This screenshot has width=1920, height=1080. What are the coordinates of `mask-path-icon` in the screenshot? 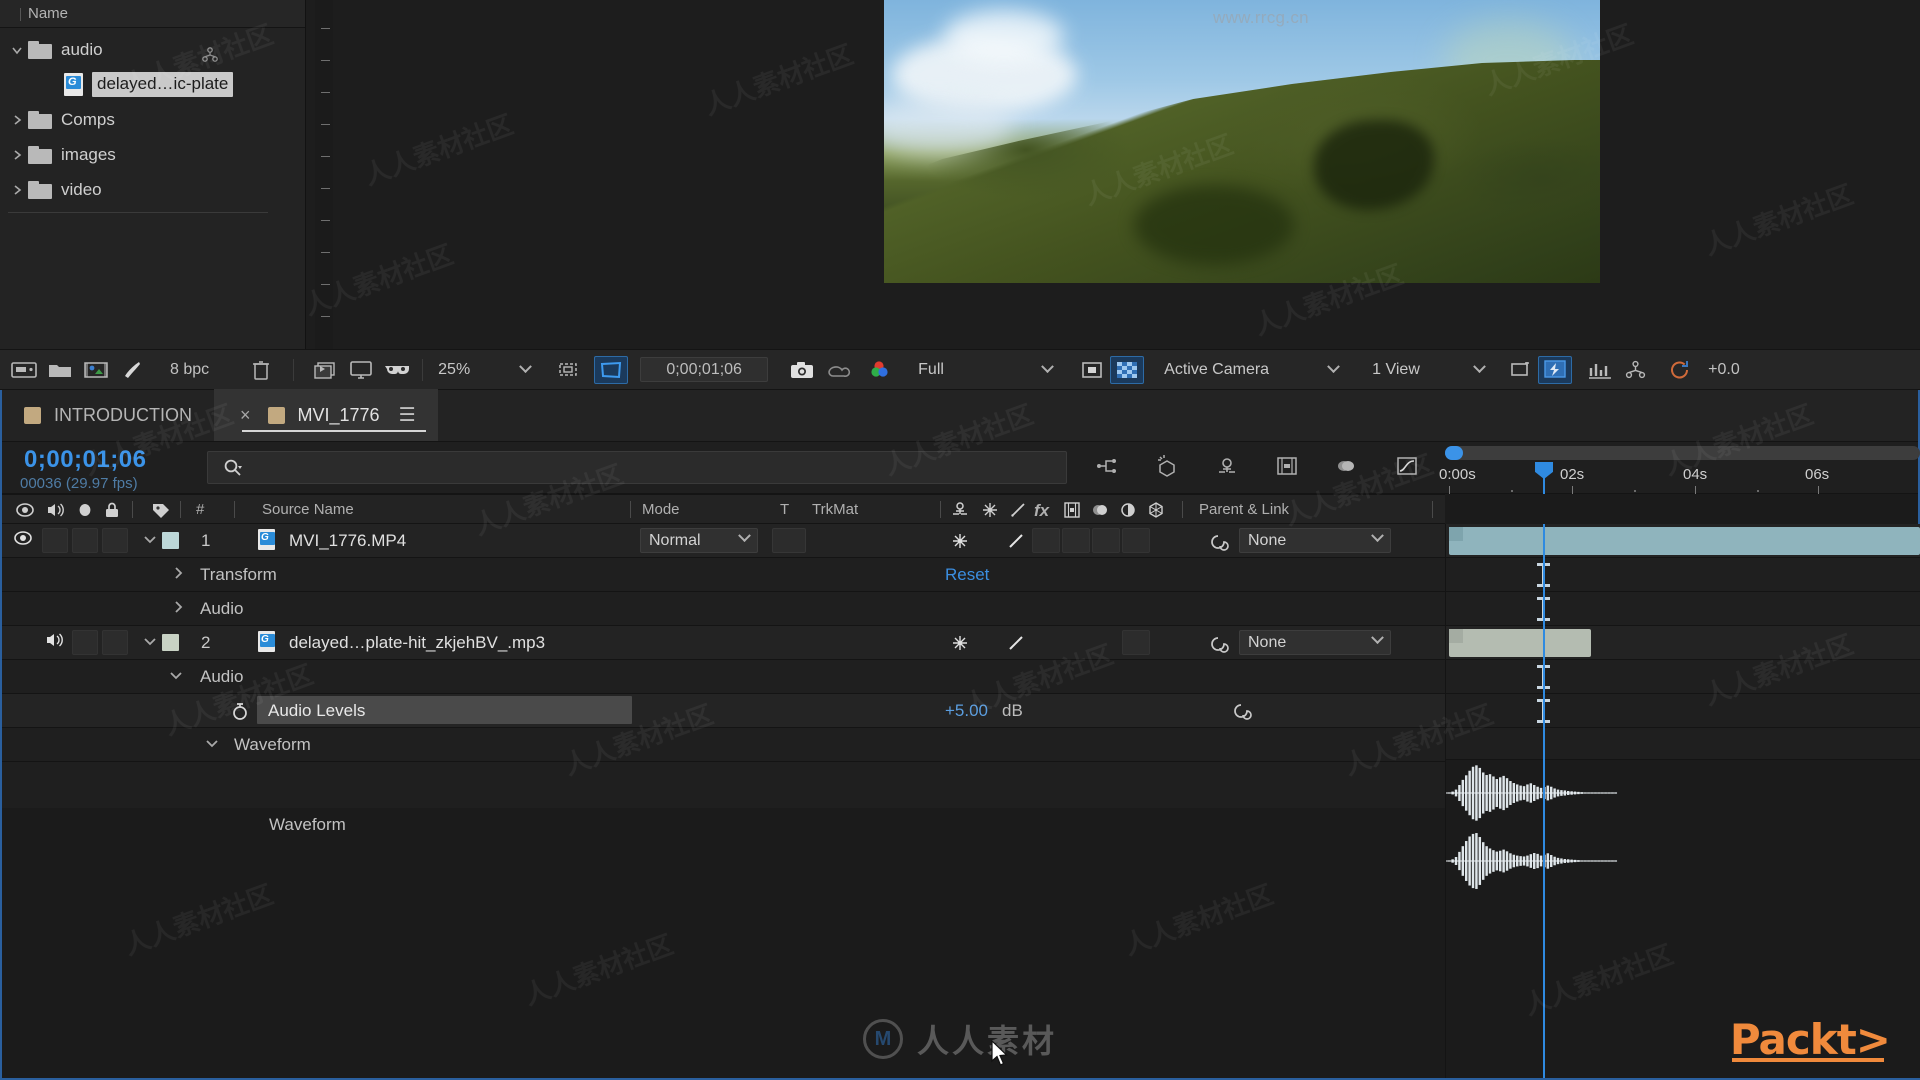 It's located at (1092, 370).